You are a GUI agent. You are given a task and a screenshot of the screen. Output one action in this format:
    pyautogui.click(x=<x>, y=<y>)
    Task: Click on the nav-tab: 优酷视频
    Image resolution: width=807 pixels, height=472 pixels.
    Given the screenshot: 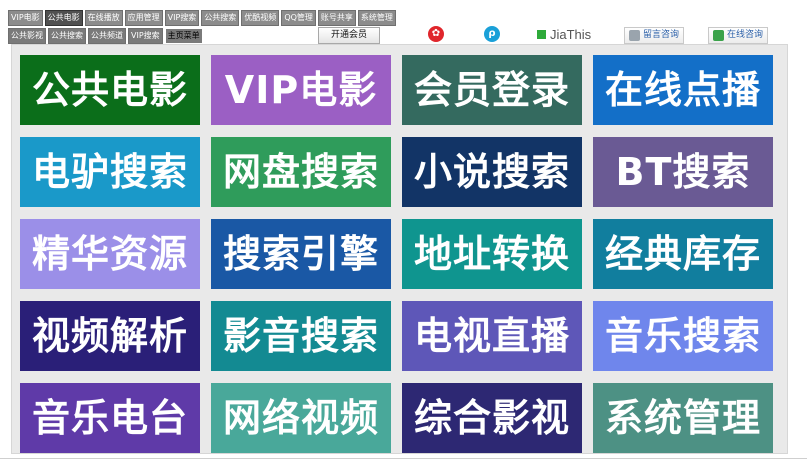 What is the action you would take?
    pyautogui.click(x=260, y=18)
    